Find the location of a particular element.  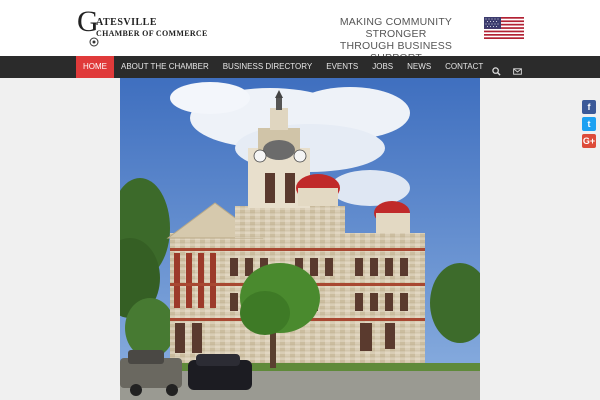

social-links: f t G+ is located at coordinates (590, 125).